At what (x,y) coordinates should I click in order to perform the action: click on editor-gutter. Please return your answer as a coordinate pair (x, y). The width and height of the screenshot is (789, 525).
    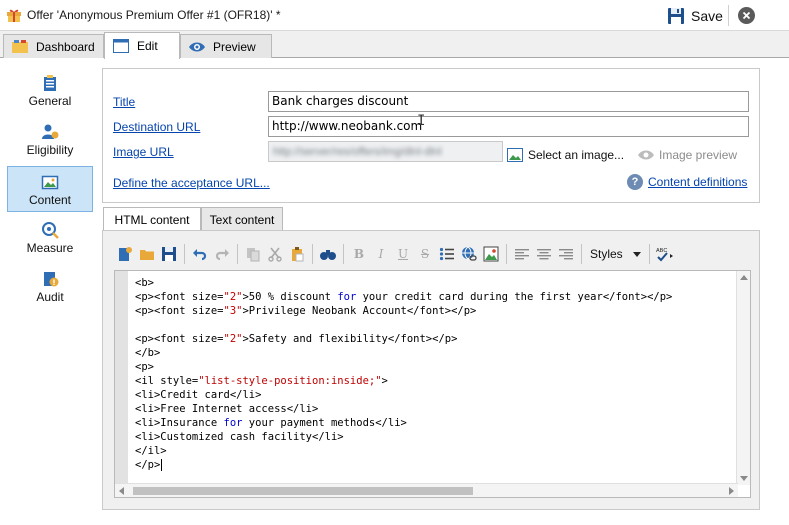
    Looking at the image, I should click on (121, 384).